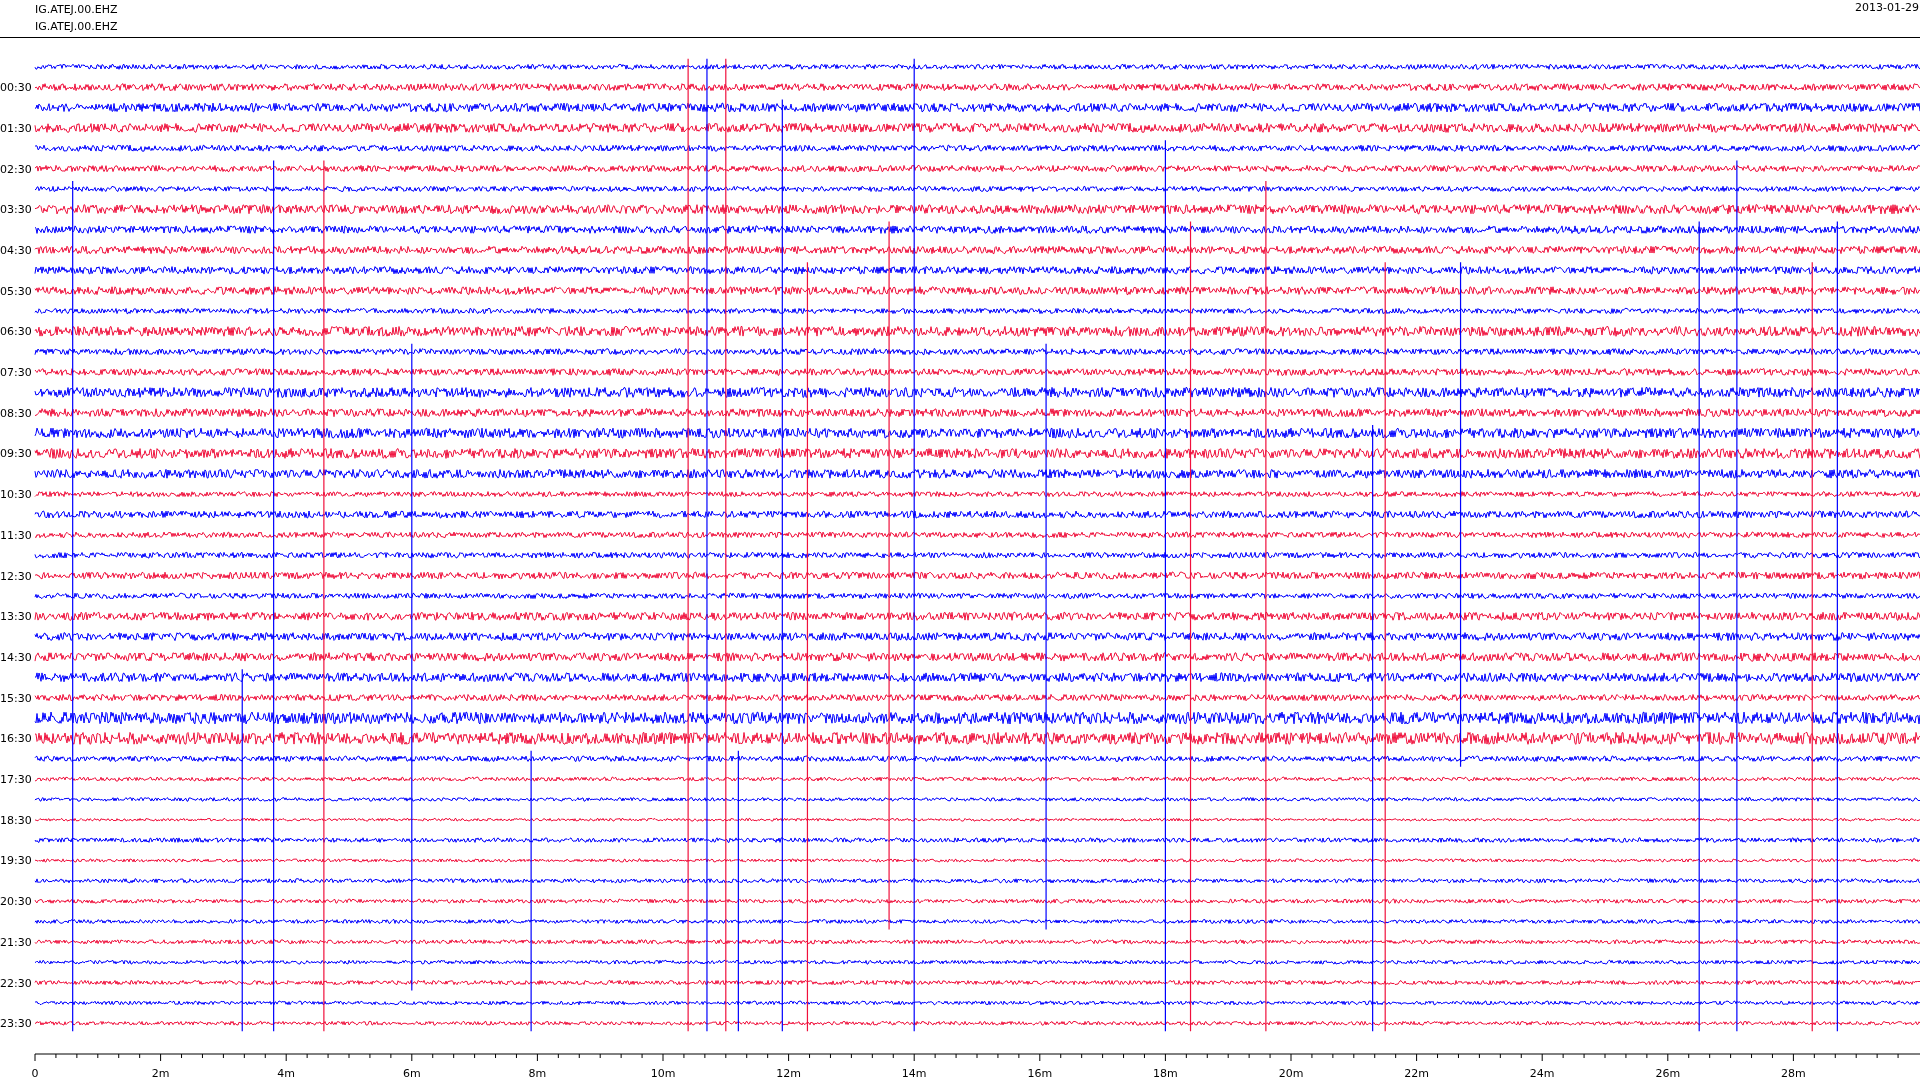 This screenshot has height=1080, width=1920. I want to click on time-label: 04:30, so click(16, 250).